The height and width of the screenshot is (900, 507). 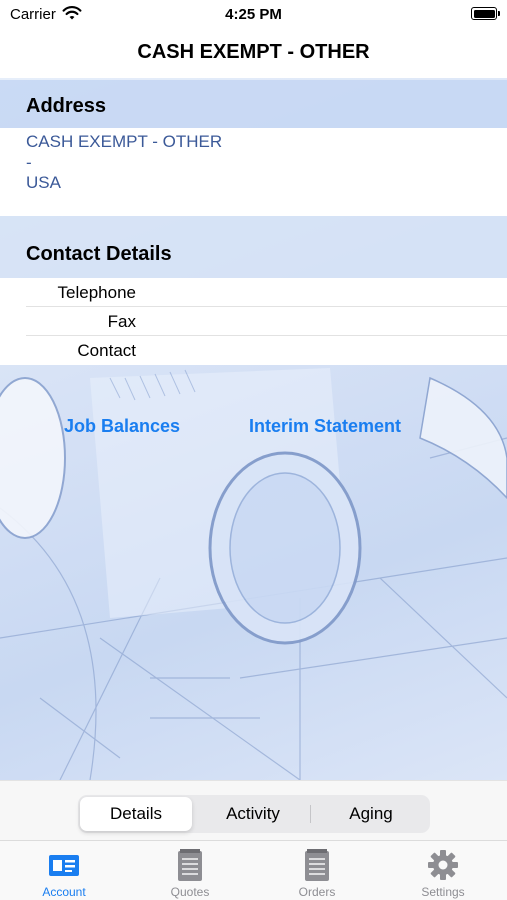 I want to click on contact-row-fax: Fax, so click(x=266, y=321).